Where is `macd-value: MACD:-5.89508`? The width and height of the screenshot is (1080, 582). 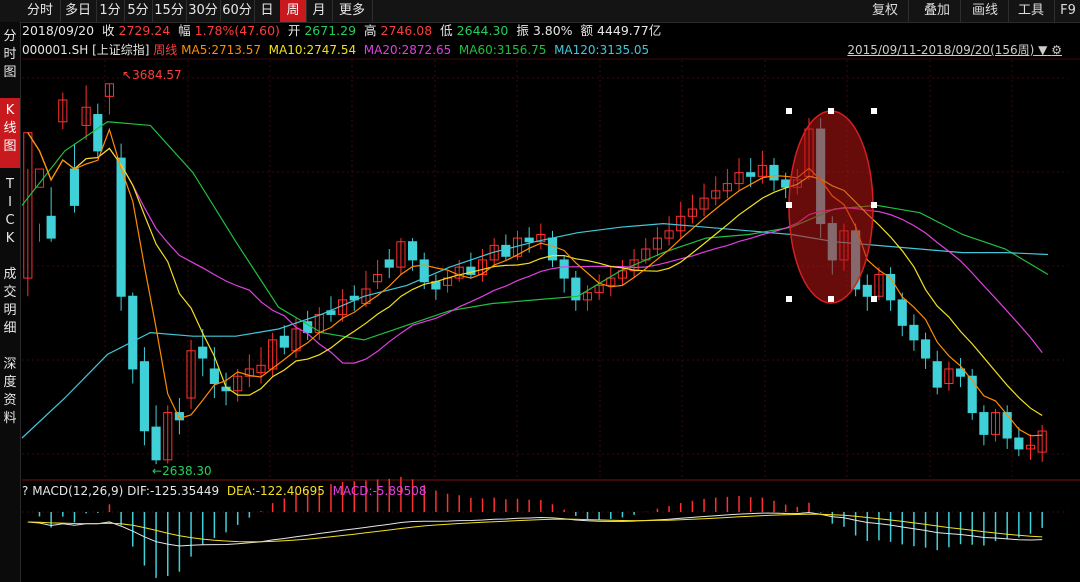 macd-value: MACD:-5.89508 is located at coordinates (379, 491).